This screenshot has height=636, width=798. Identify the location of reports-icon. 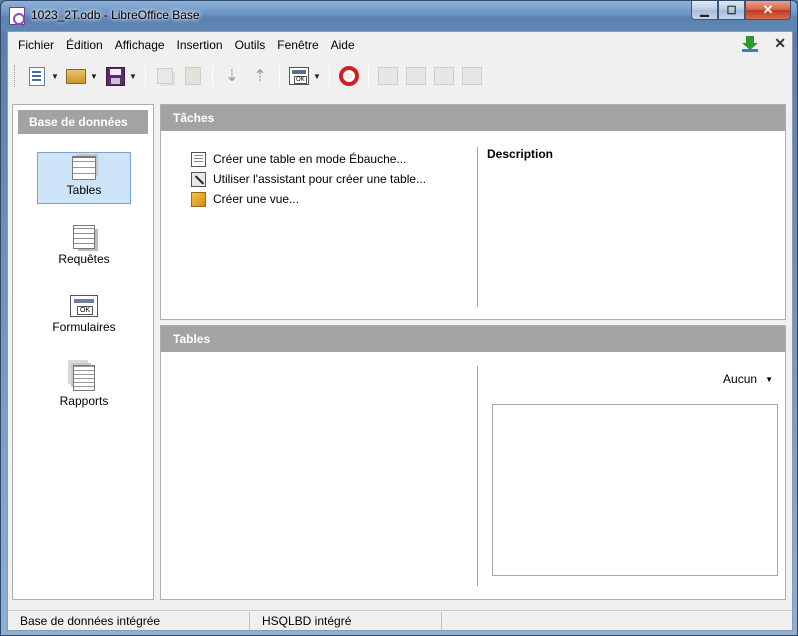
(84, 378).